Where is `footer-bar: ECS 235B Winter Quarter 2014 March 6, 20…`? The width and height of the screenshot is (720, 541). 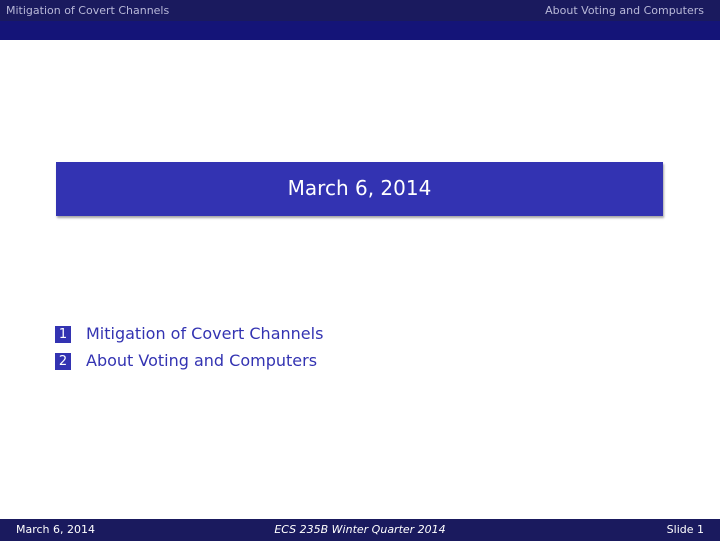 footer-bar: ECS 235B Winter Quarter 2014 March 6, 20… is located at coordinates (360, 530).